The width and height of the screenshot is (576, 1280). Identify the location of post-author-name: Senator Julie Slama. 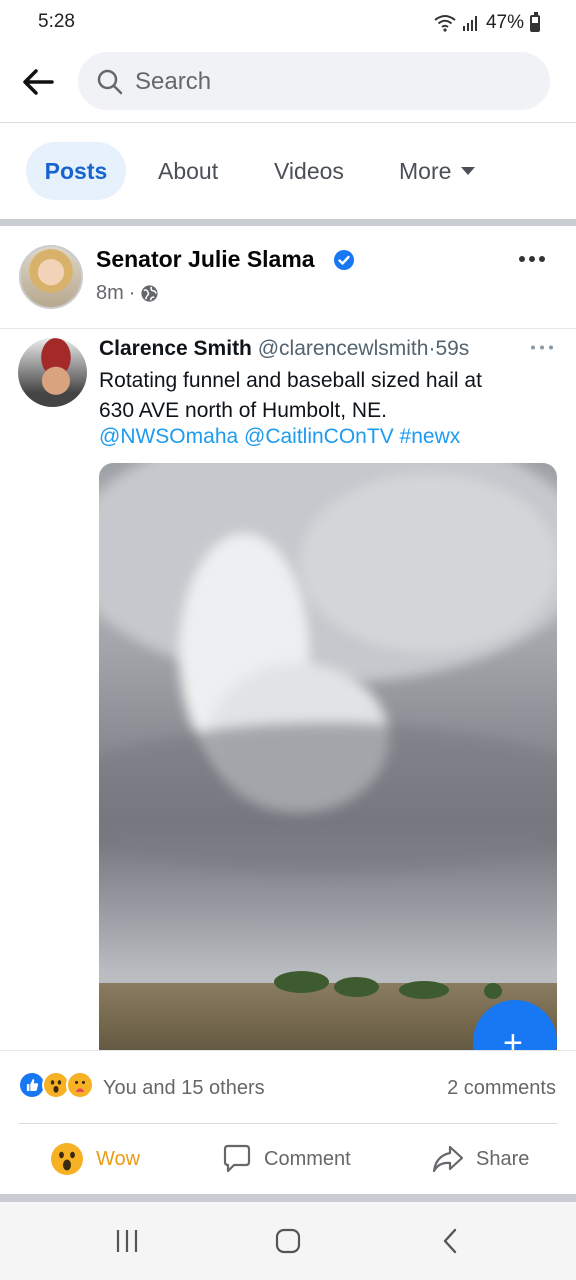
(205, 259).